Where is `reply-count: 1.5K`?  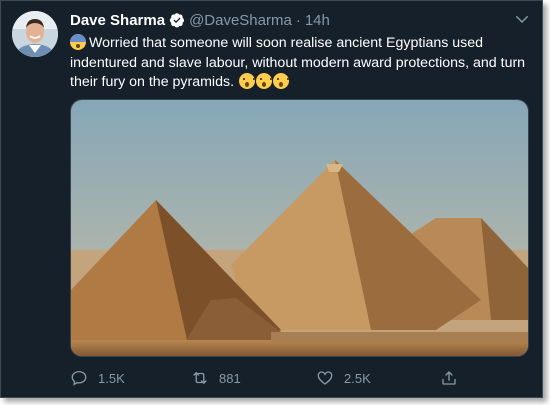
reply-count: 1.5K is located at coordinates (111, 378).